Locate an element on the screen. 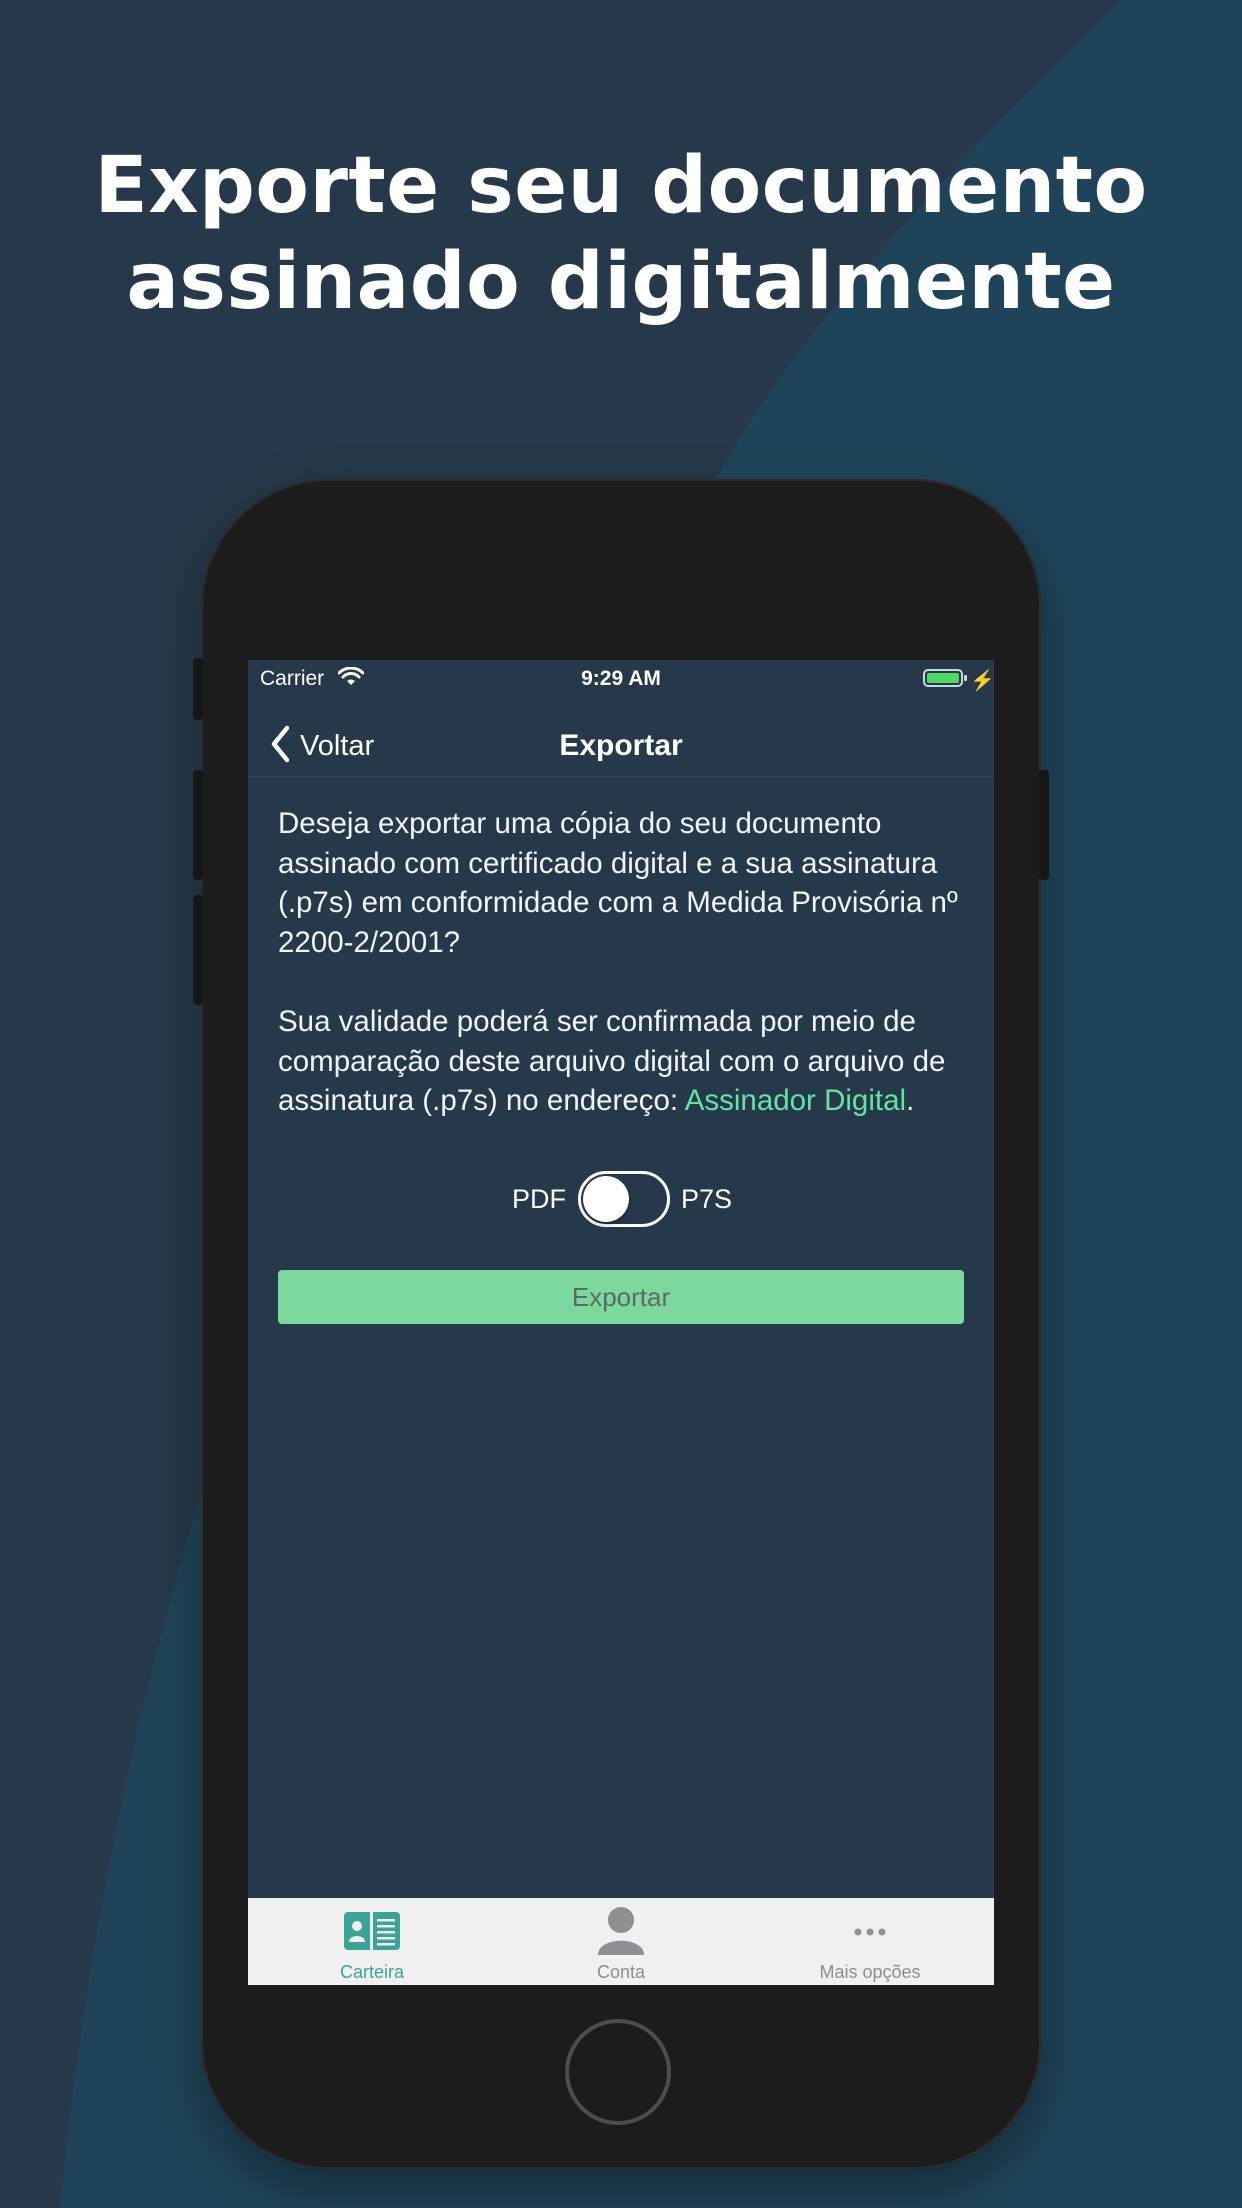 The height and width of the screenshot is (2208, 1242). page-title: Exportar is located at coordinates (621, 745).